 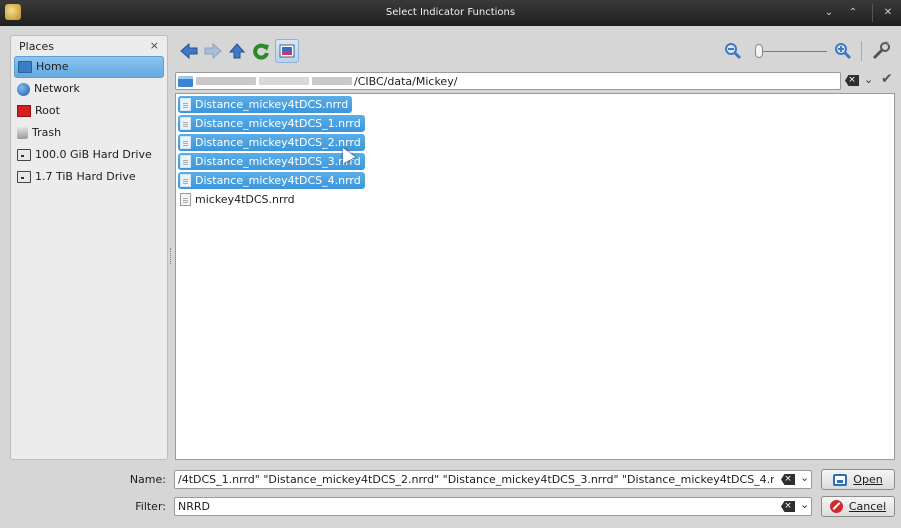 I want to click on network-globe-icon, so click(x=23, y=89).